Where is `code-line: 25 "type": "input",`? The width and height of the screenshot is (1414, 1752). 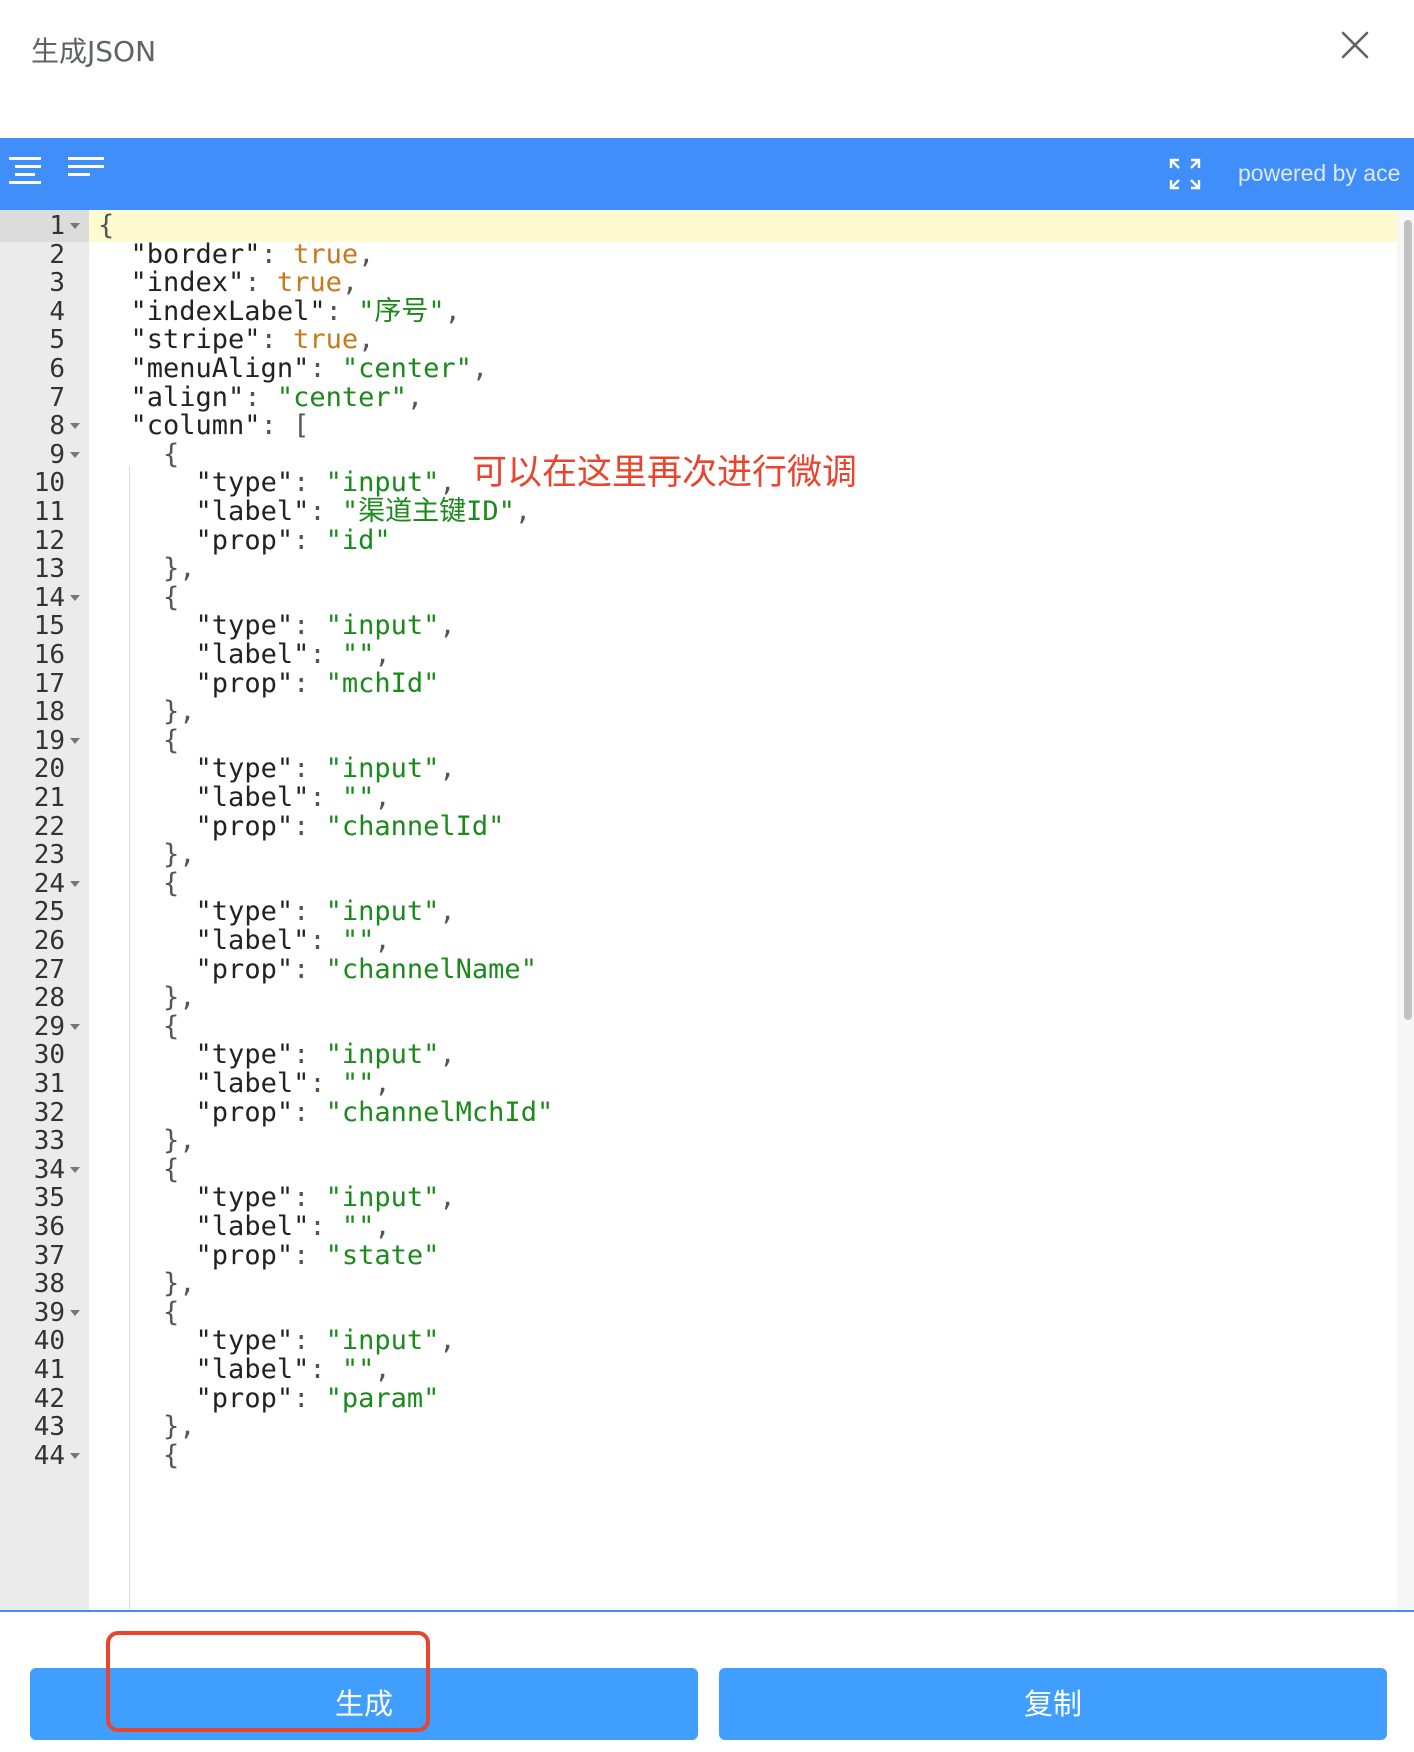 code-line: 25 "type": "input", is located at coordinates (698, 912).